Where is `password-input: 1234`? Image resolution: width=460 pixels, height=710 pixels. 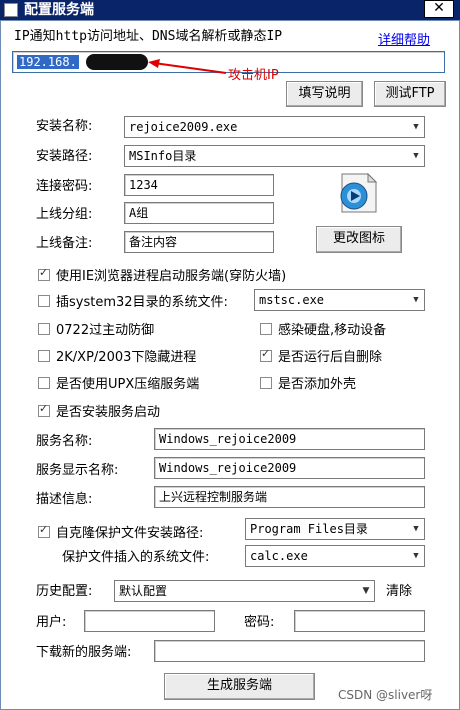 password-input: 1234 is located at coordinates (199, 185).